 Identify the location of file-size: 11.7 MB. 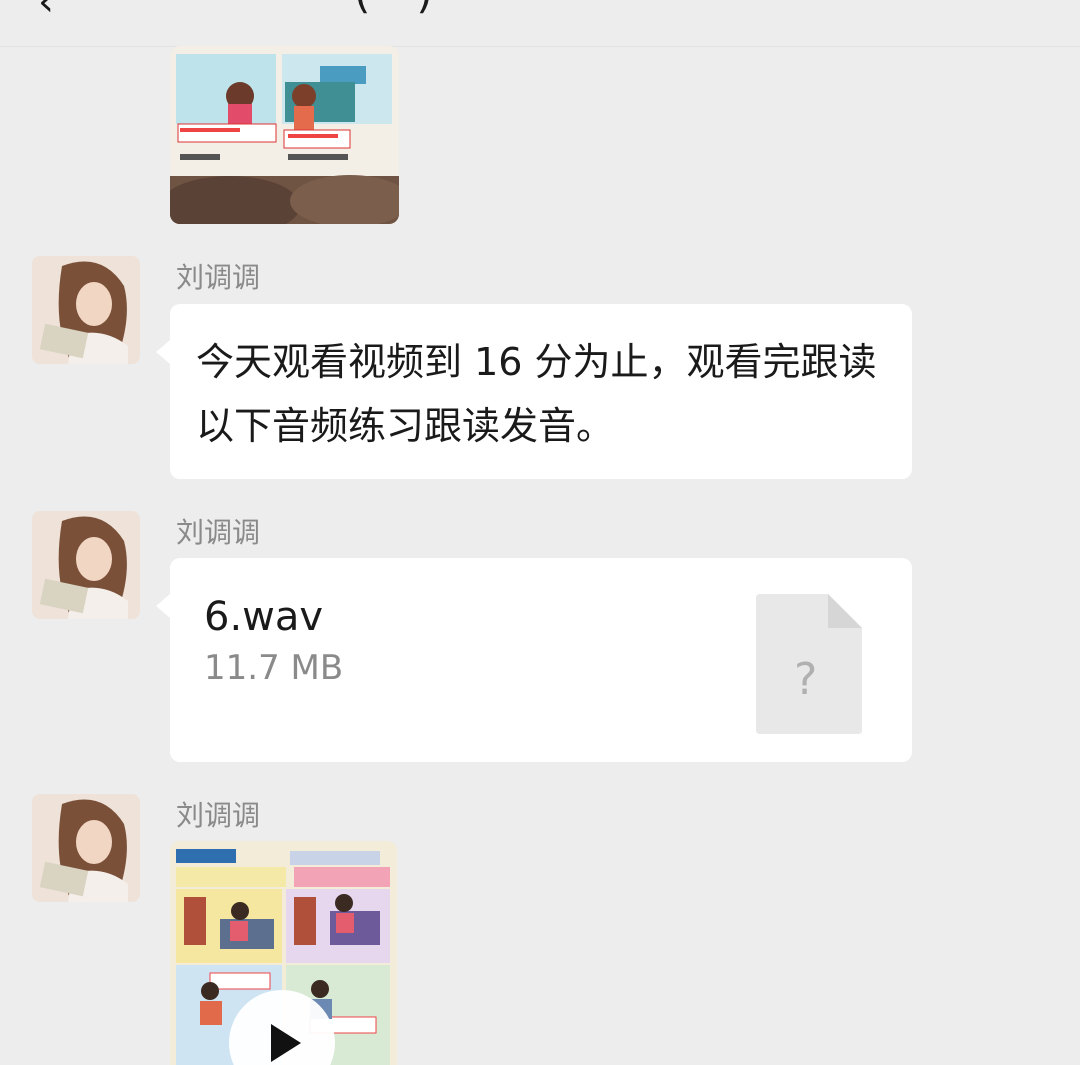
(274, 668).